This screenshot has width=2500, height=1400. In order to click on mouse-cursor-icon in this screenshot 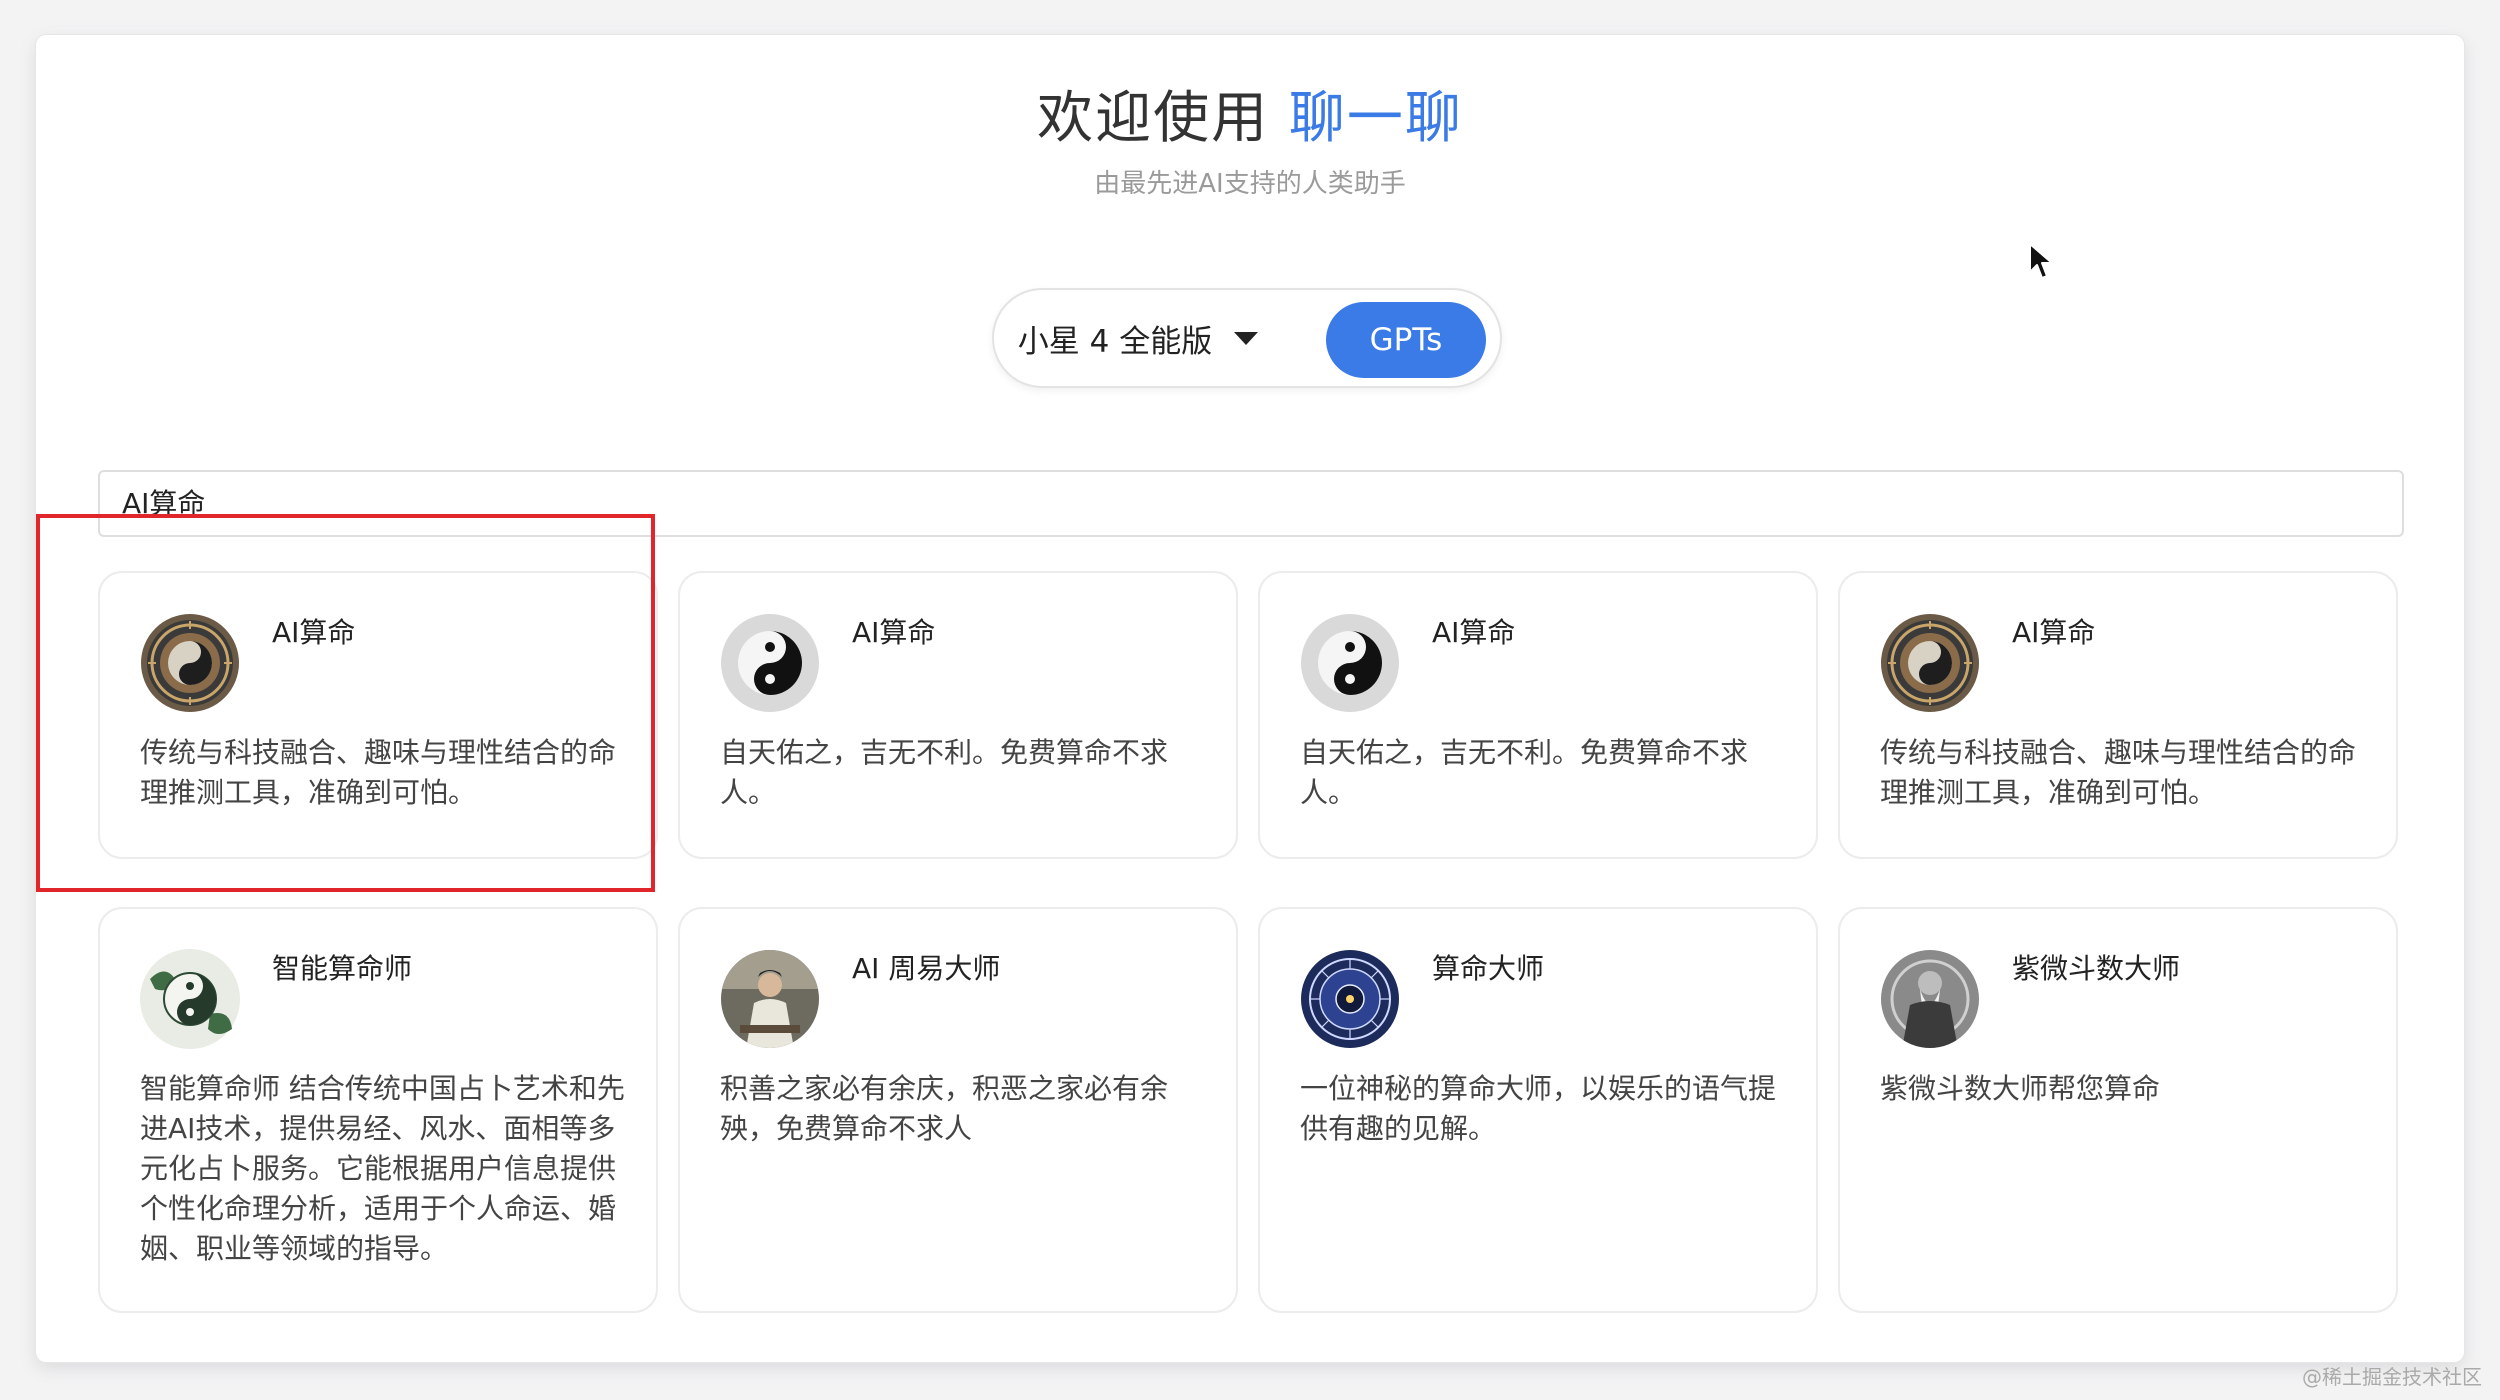, I will do `click(2041, 261)`.